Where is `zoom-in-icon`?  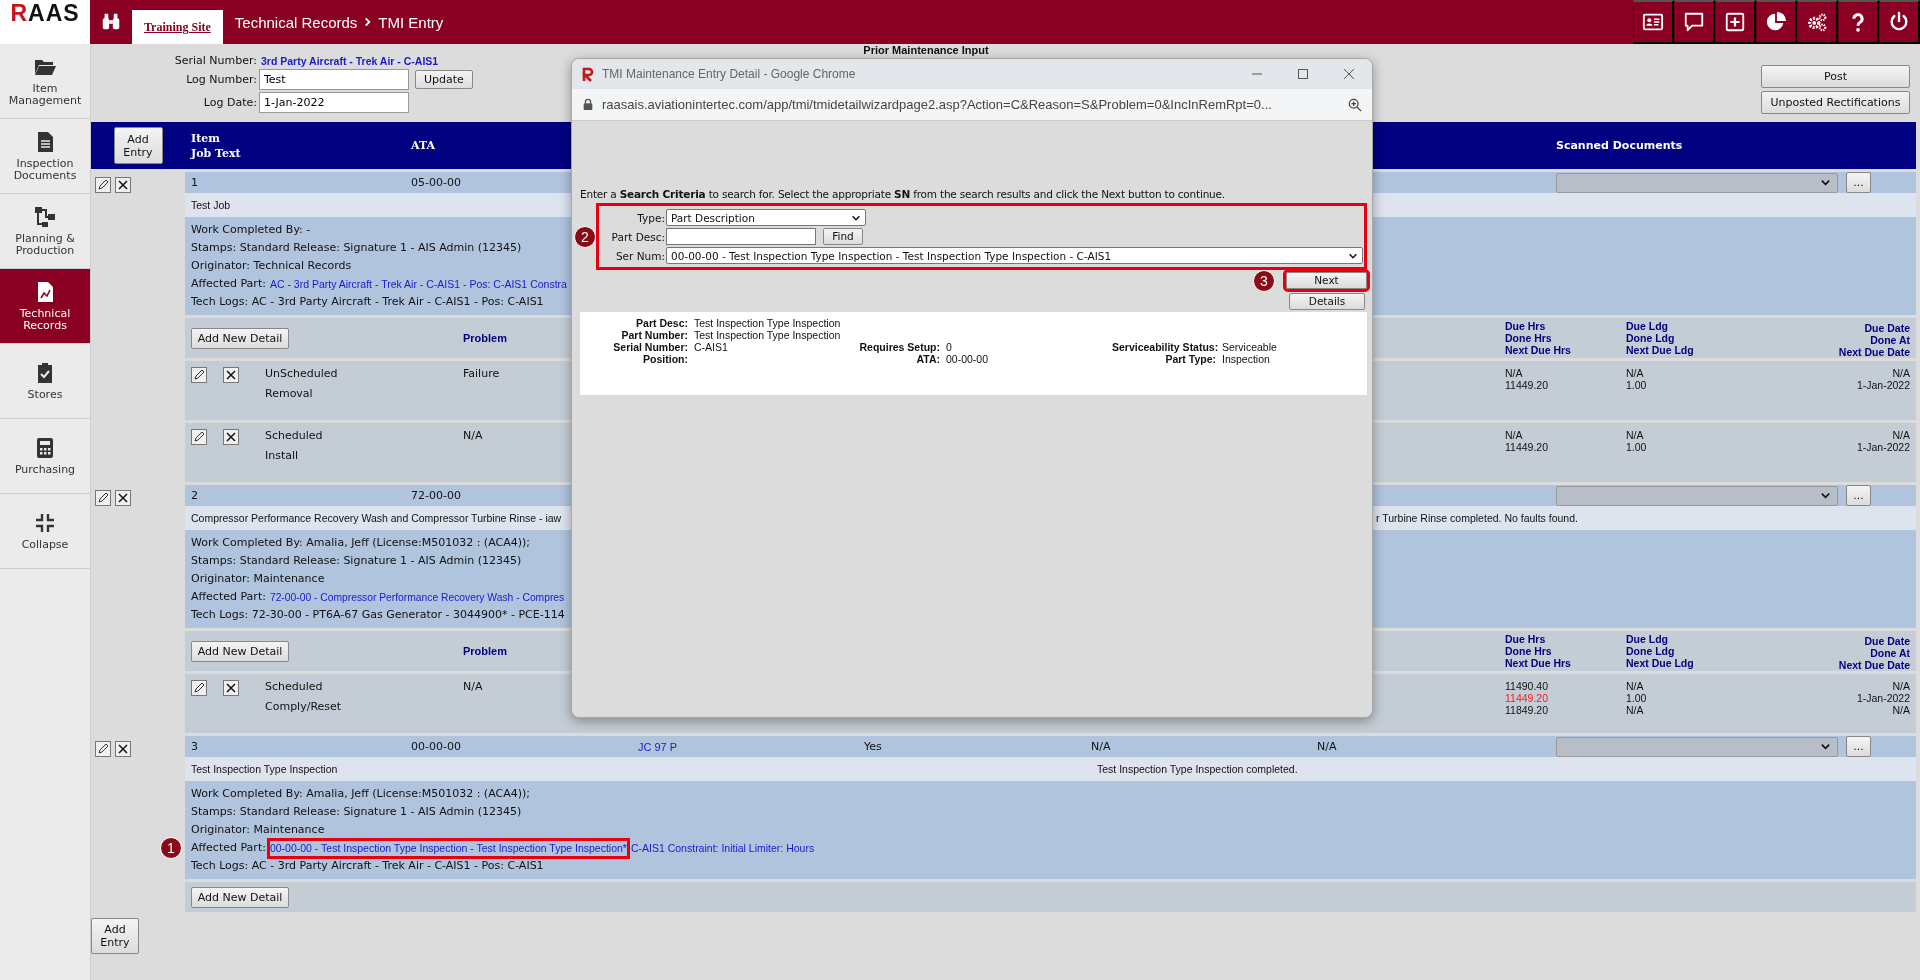 zoom-in-icon is located at coordinates (1355, 104).